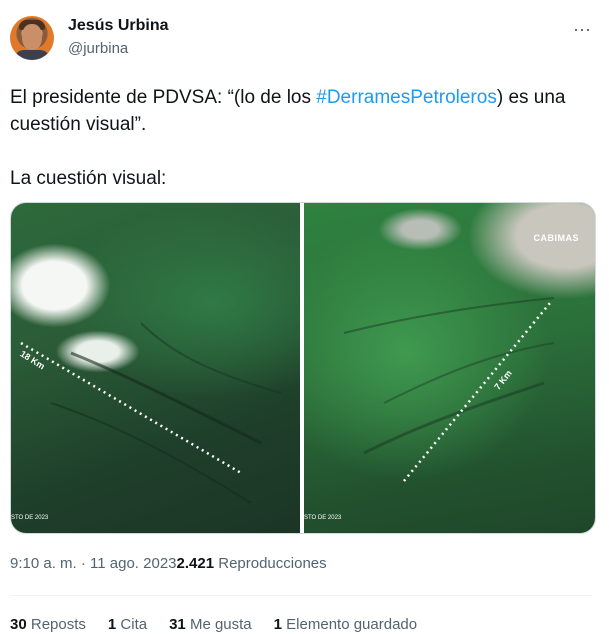 The height and width of the screenshot is (634, 609). Describe the element at coordinates (449, 389) in the screenshot. I see `oil-slick-overlay-right` at that location.